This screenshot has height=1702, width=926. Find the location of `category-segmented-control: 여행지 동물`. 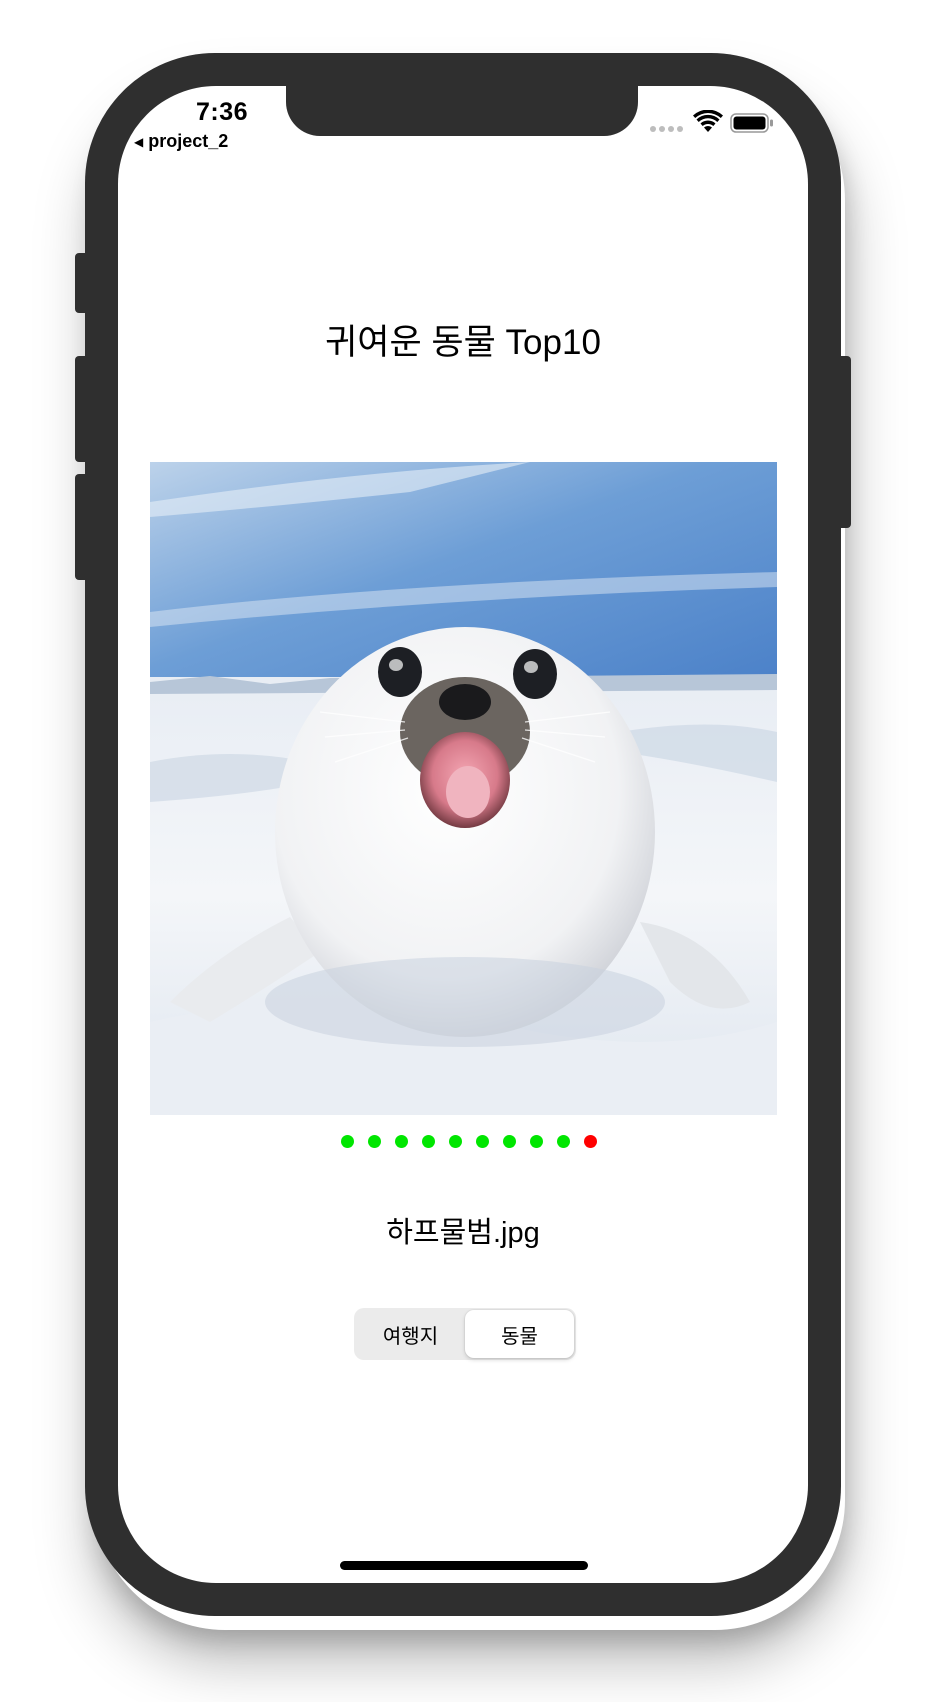

category-segmented-control: 여행지 동물 is located at coordinates (465, 1334).